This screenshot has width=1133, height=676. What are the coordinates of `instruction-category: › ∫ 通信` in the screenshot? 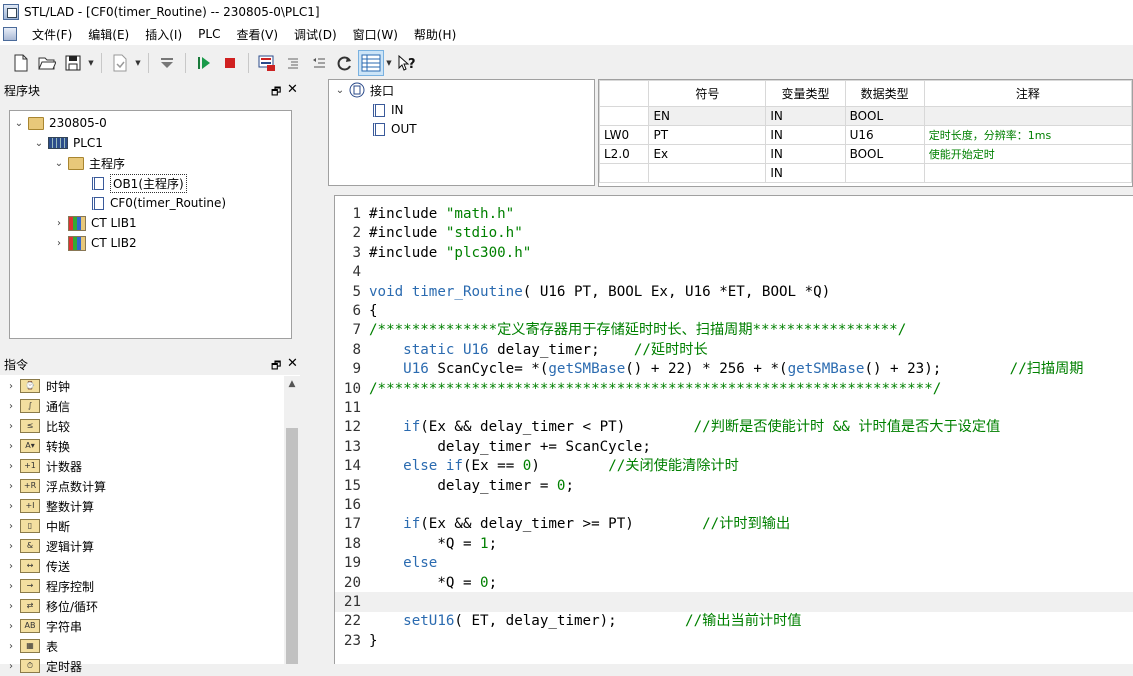 It's located at (38, 406).